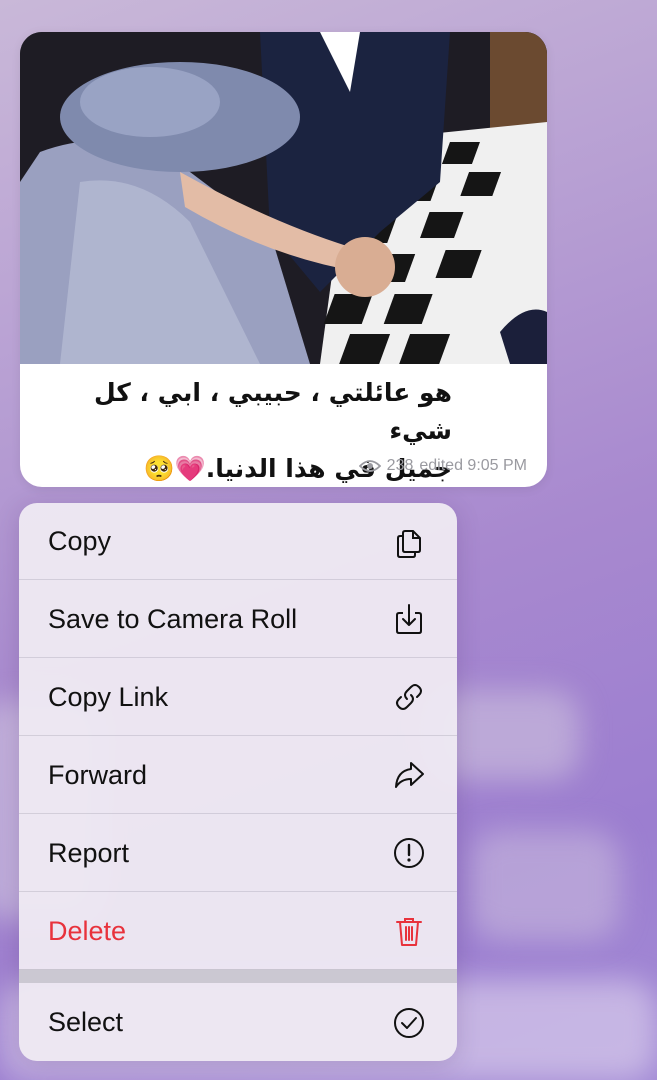  What do you see at coordinates (409, 544) in the screenshot?
I see `copy-icon` at bounding box center [409, 544].